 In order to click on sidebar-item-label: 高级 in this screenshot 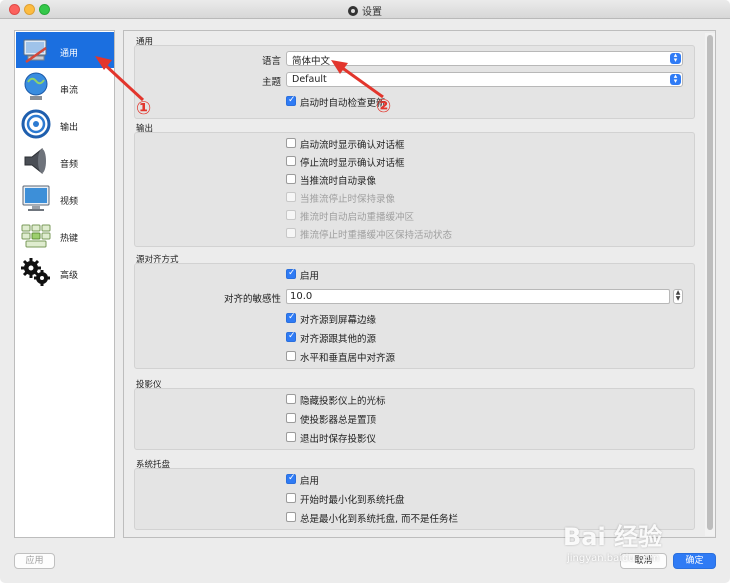, I will do `click(69, 276)`.